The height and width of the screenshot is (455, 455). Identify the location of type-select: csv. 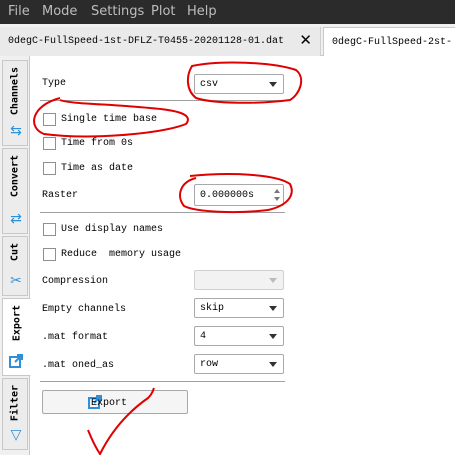
(239, 84).